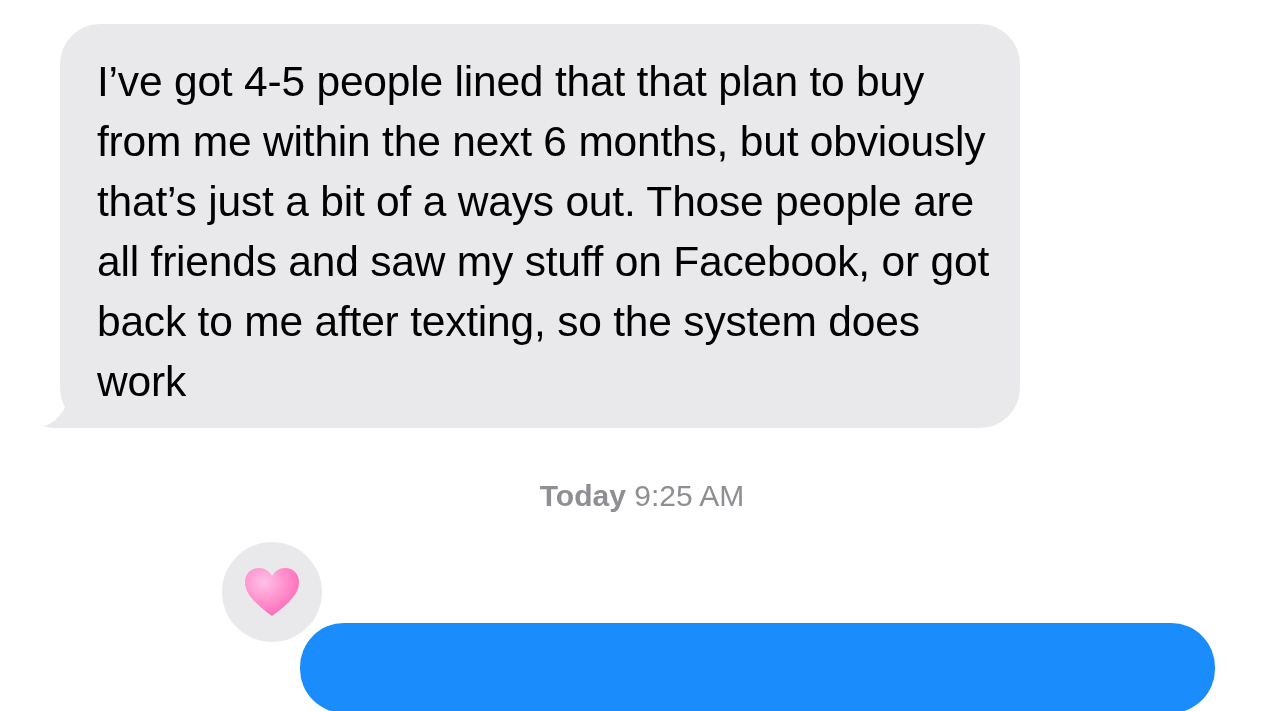  Describe the element at coordinates (642, 496) in the screenshot. I see `message-timestamp: Today 9:25 AM` at that location.